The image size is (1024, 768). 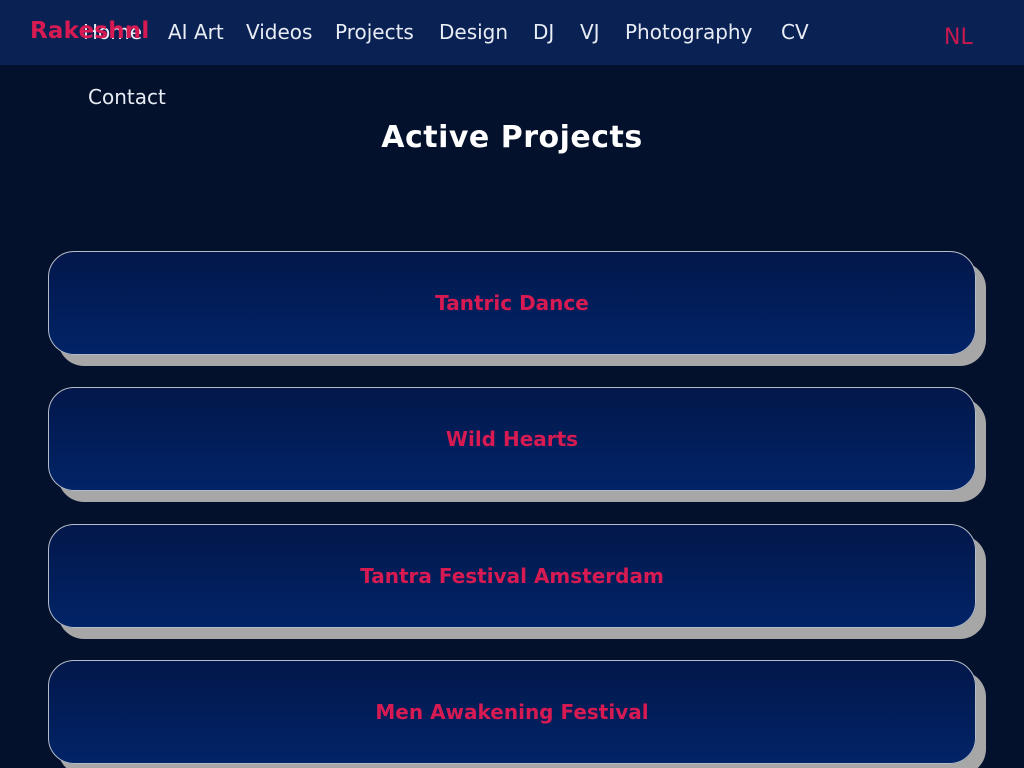 I want to click on project-card-title: Tantra Festival Amsterdam, so click(x=512, y=576).